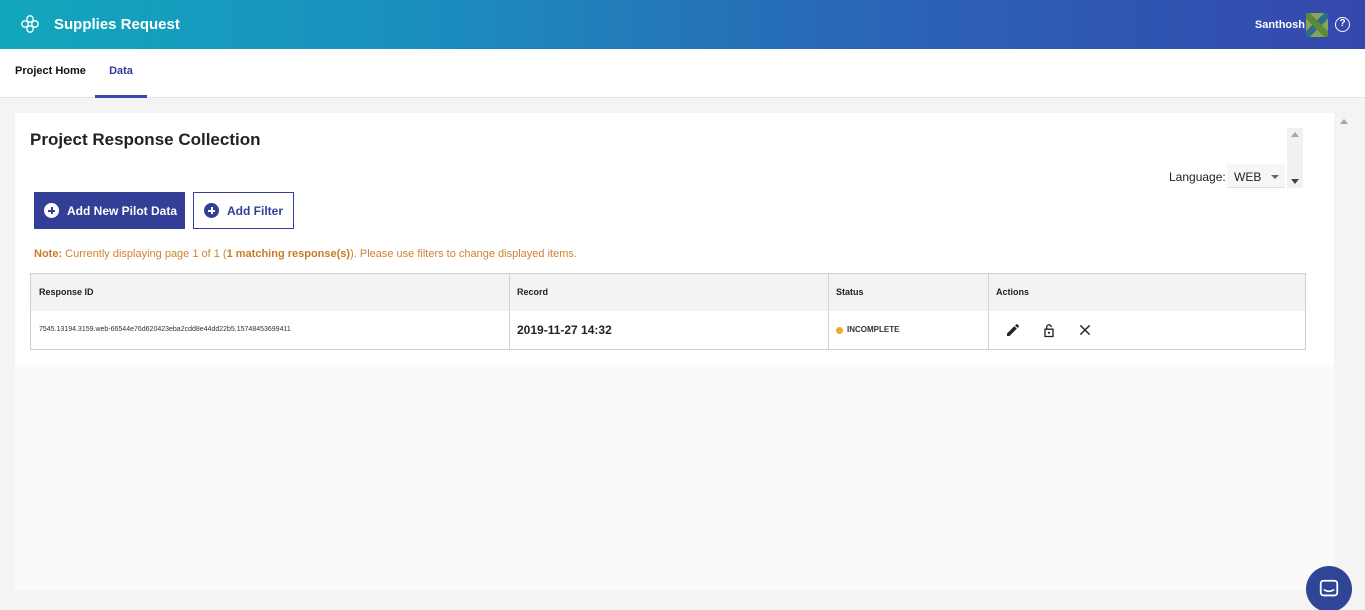 This screenshot has width=1365, height=610. Describe the element at coordinates (122, 210) in the screenshot. I see `add-new-pilot-data-label: Add New Pilot Data` at that location.